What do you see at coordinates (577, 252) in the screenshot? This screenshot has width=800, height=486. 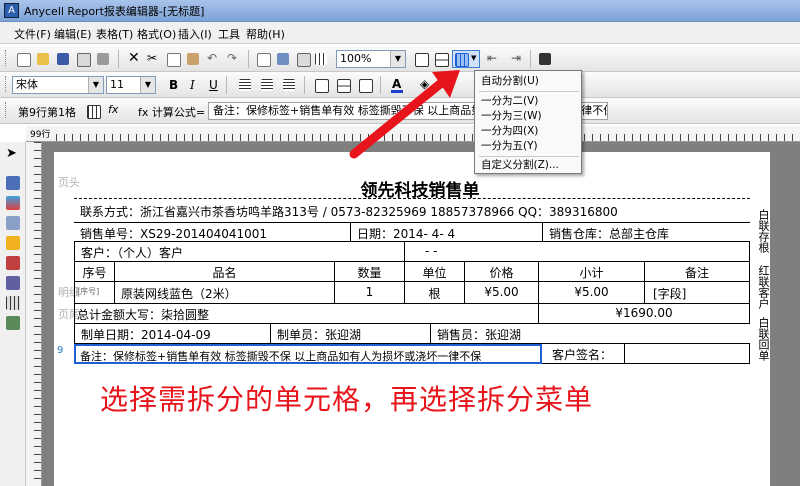 I see `customer-tail-cell: - -` at bounding box center [577, 252].